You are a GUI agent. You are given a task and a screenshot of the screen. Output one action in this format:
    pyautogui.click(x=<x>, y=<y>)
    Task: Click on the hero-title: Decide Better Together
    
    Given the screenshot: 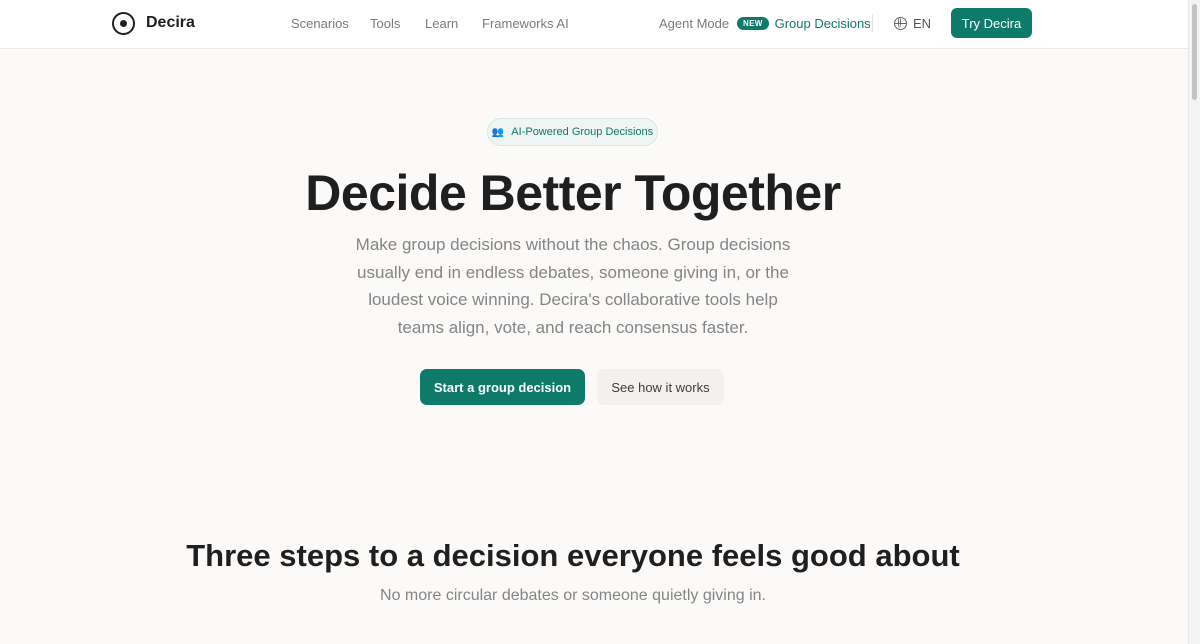 What is the action you would take?
    pyautogui.click(x=573, y=193)
    